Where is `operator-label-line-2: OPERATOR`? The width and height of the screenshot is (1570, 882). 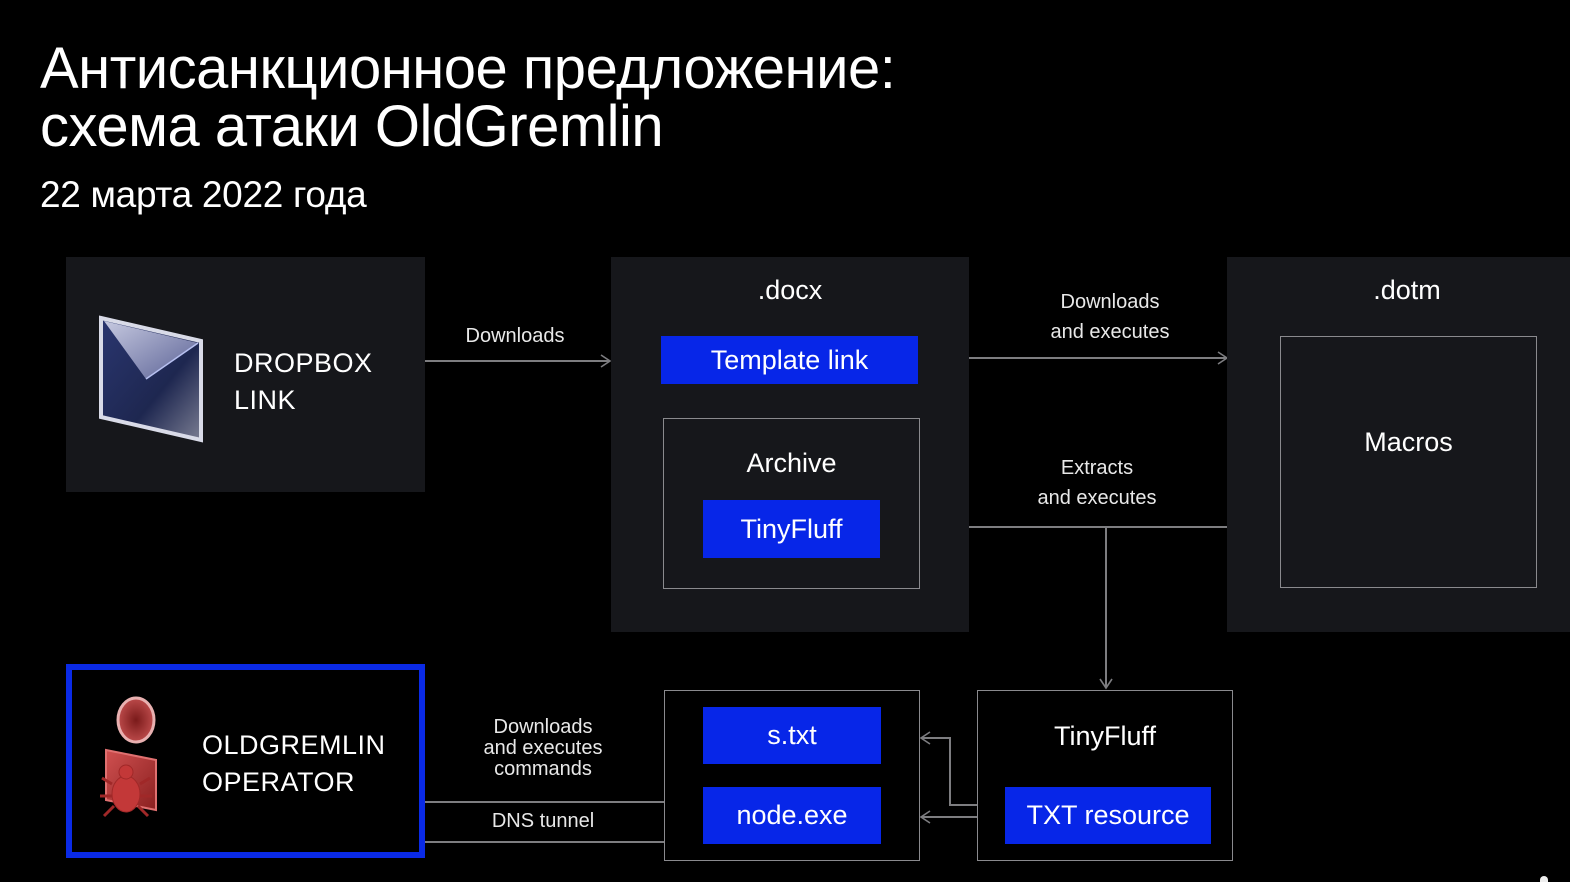
operator-label-line-2: OPERATOR is located at coordinates (279, 782).